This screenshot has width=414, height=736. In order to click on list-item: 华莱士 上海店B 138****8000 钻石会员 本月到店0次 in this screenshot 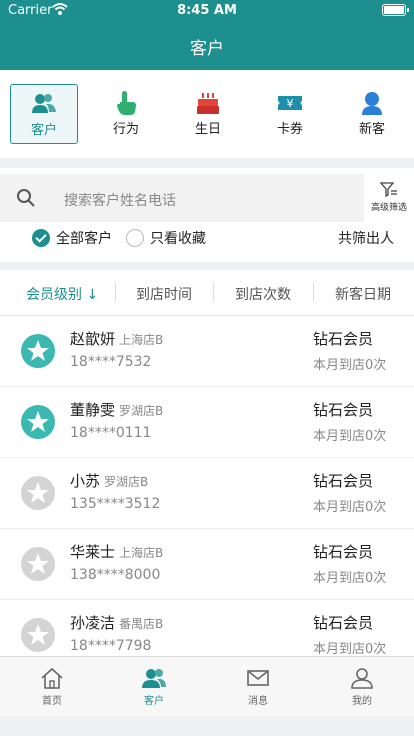, I will do `click(207, 564)`.